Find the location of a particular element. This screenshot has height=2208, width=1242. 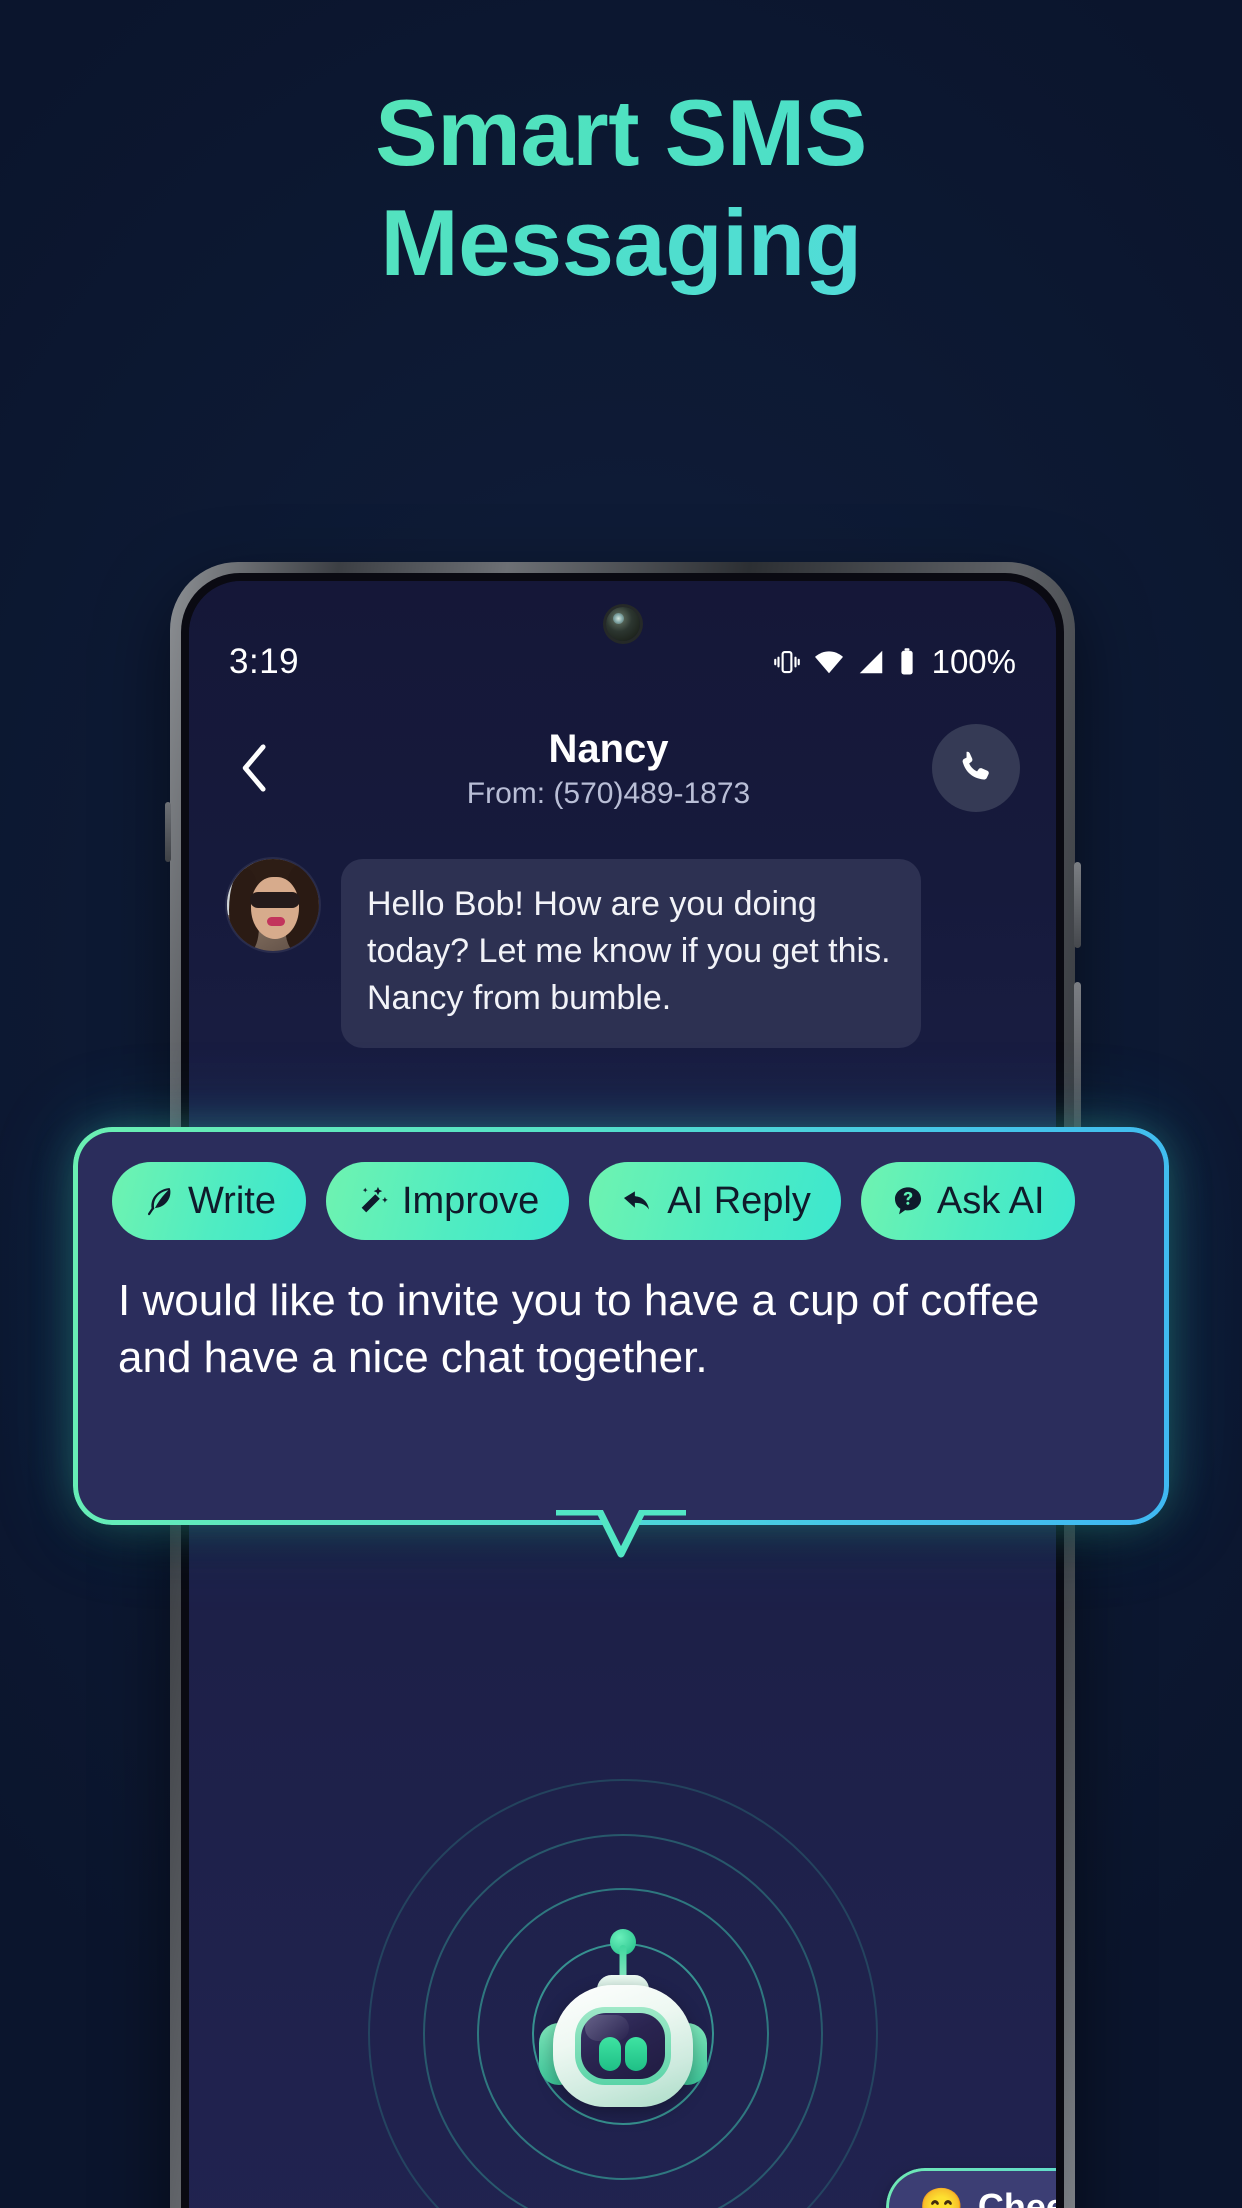

back-button is located at coordinates (255, 768).